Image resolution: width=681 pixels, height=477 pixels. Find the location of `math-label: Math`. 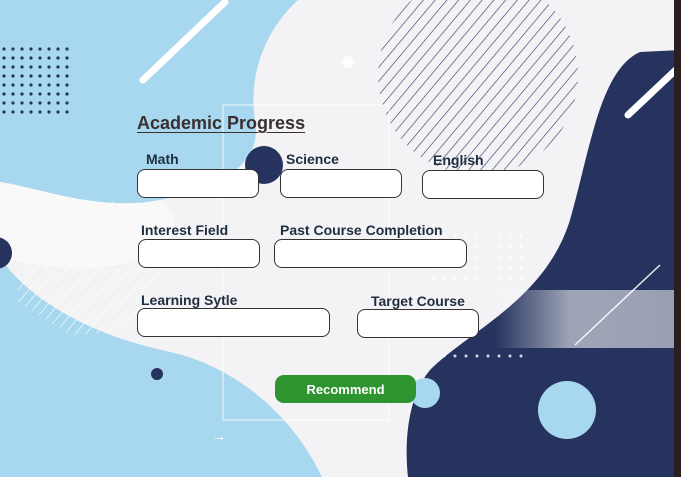

math-label: Math is located at coordinates (162, 159).